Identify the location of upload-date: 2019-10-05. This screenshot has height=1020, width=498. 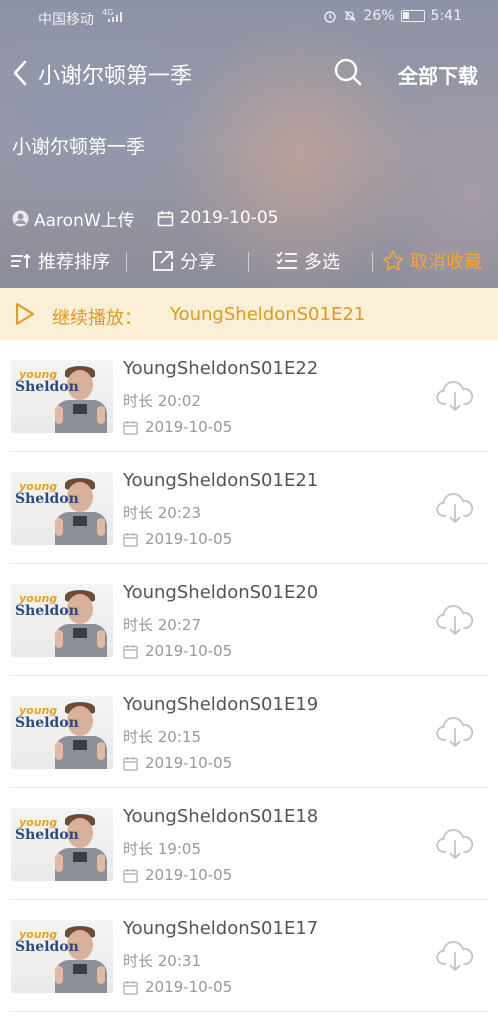
(229, 218).